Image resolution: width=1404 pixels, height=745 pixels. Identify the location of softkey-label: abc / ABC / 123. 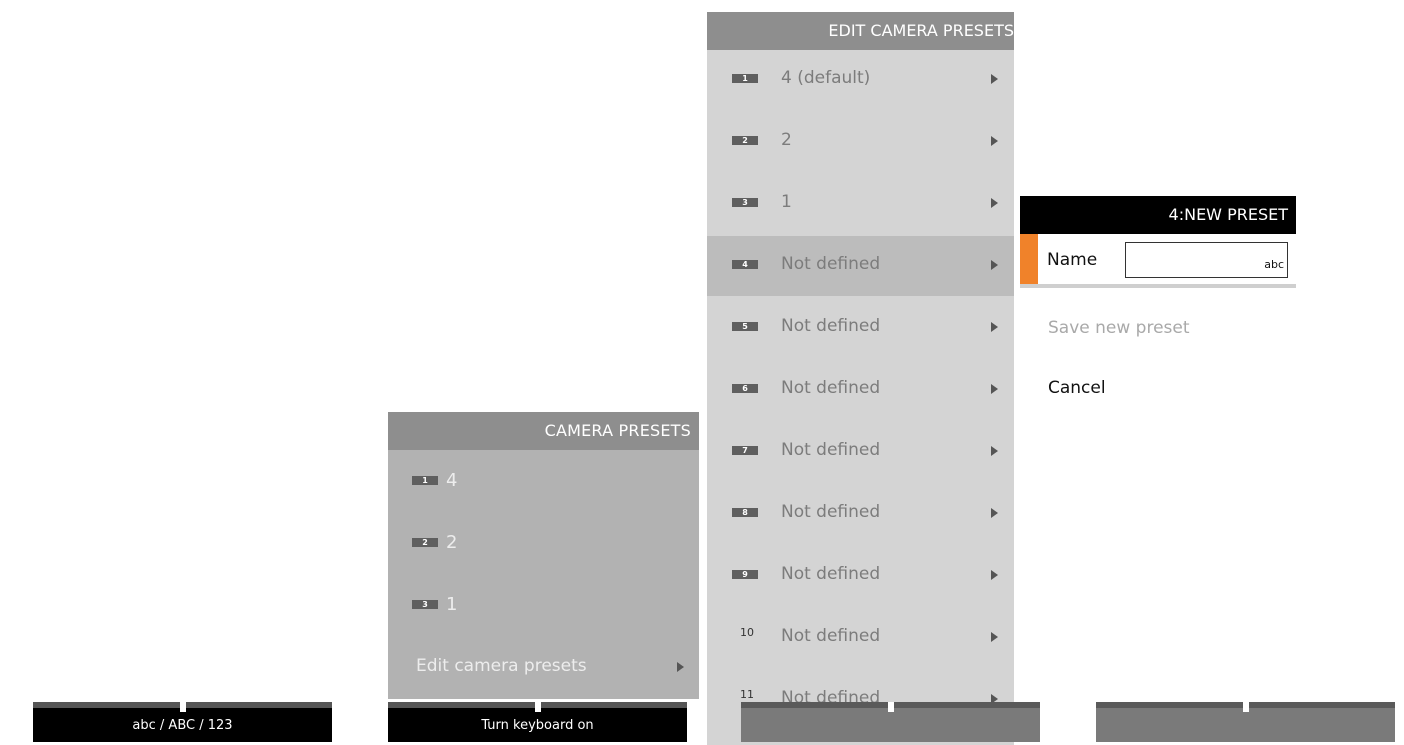
(182, 725).